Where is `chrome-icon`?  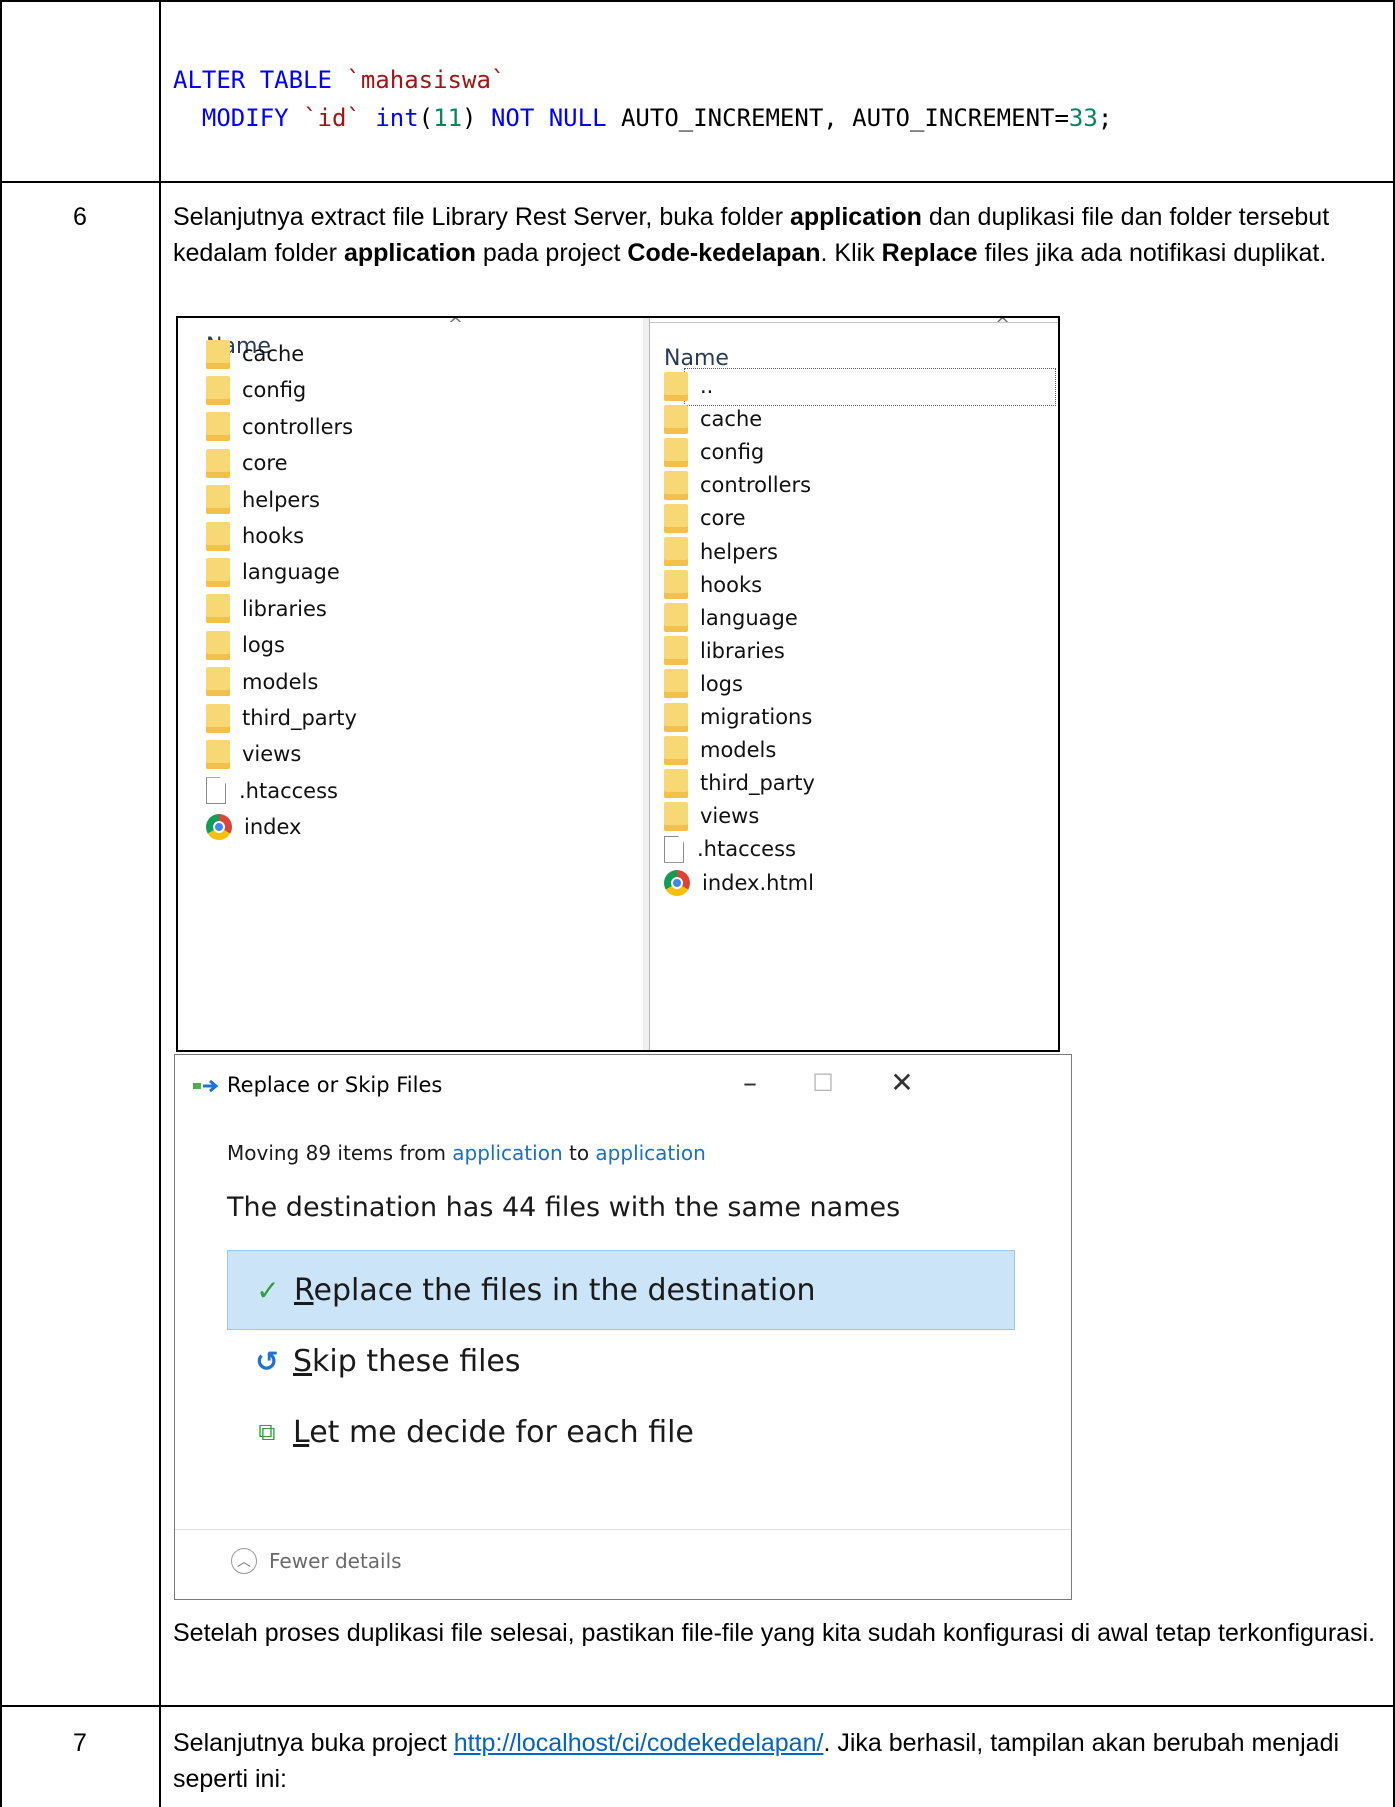 chrome-icon is located at coordinates (677, 882).